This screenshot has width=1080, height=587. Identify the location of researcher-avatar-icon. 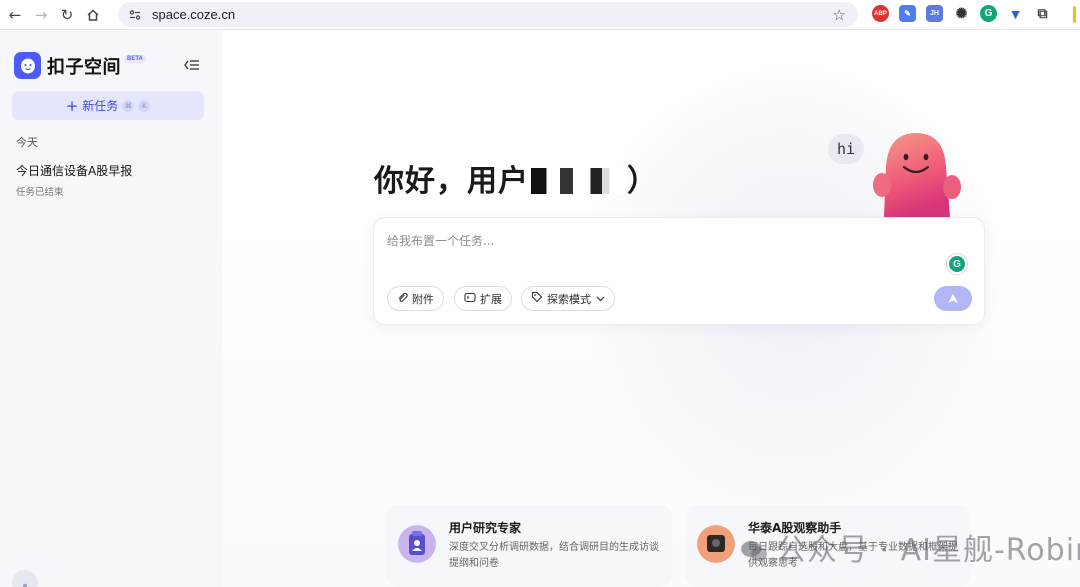
(417, 544).